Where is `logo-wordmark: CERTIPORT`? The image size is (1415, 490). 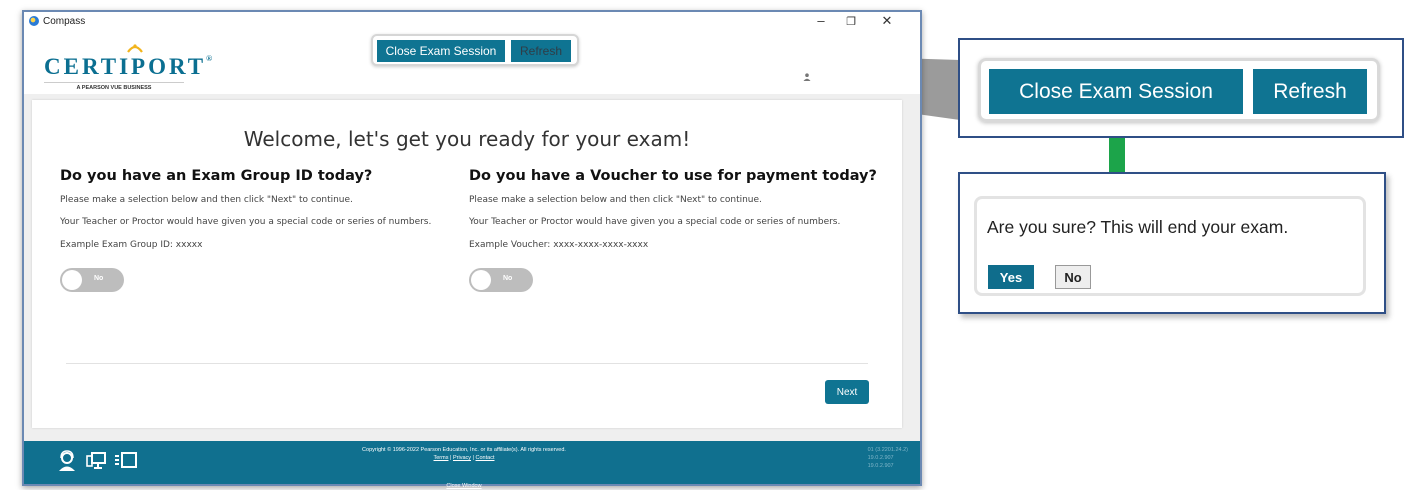 logo-wordmark: CERTIPORT is located at coordinates (125, 66).